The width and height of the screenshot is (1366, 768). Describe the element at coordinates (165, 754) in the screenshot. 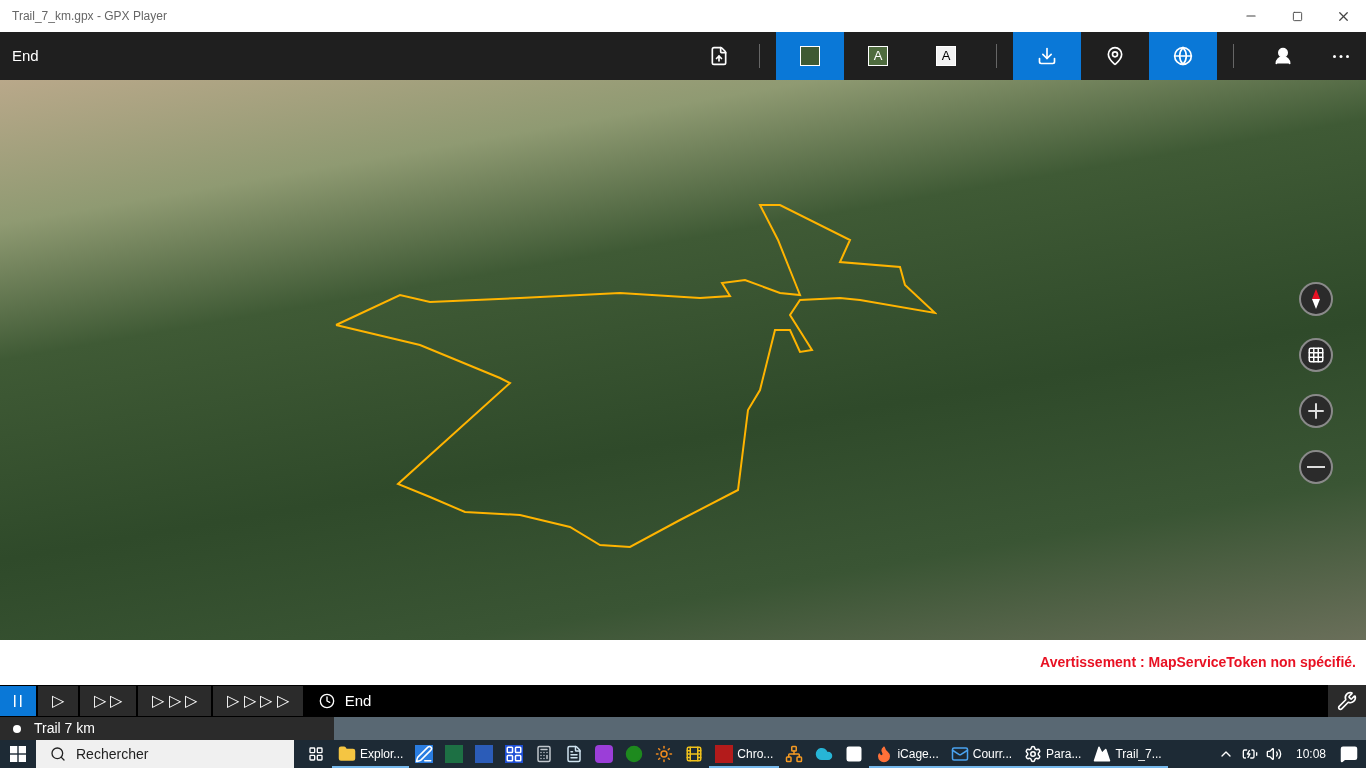

I see `search-field: Rechercher` at that location.